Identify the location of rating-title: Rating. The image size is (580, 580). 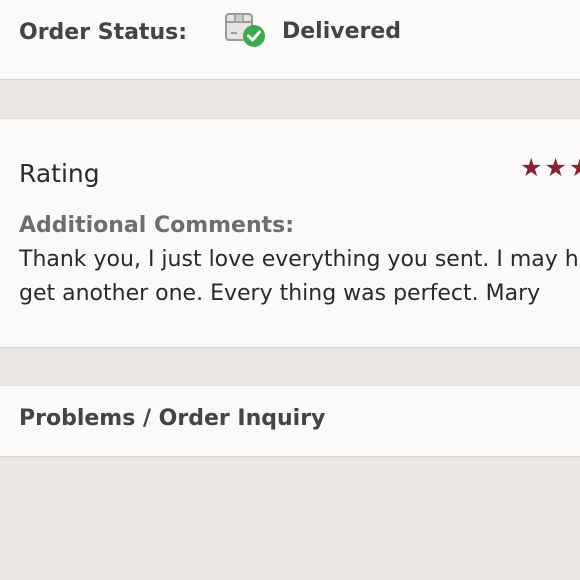
(59, 173).